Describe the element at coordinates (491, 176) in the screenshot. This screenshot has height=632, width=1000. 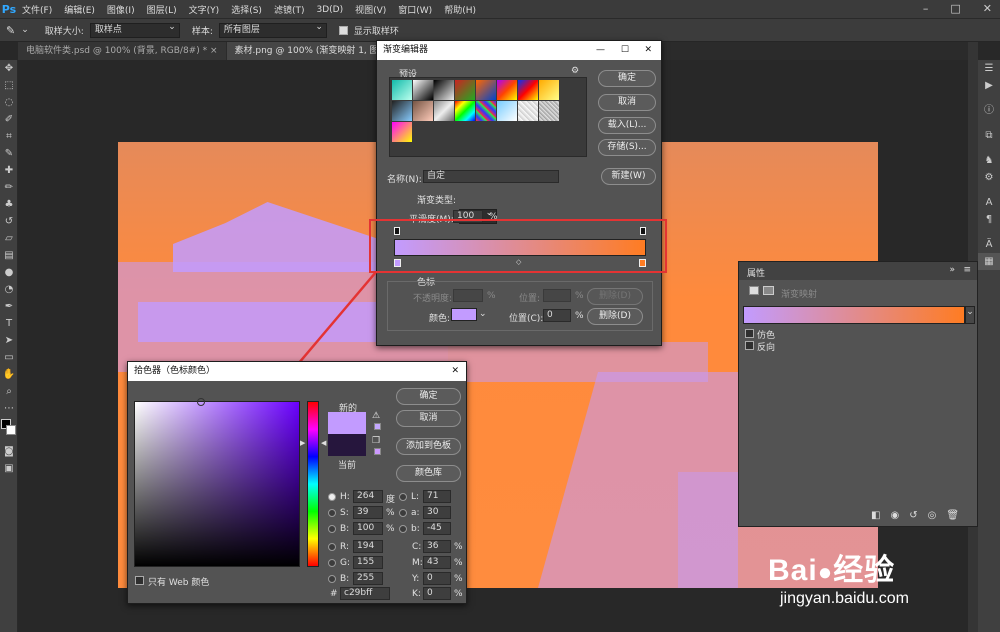
I see `name-input: 自定` at that location.